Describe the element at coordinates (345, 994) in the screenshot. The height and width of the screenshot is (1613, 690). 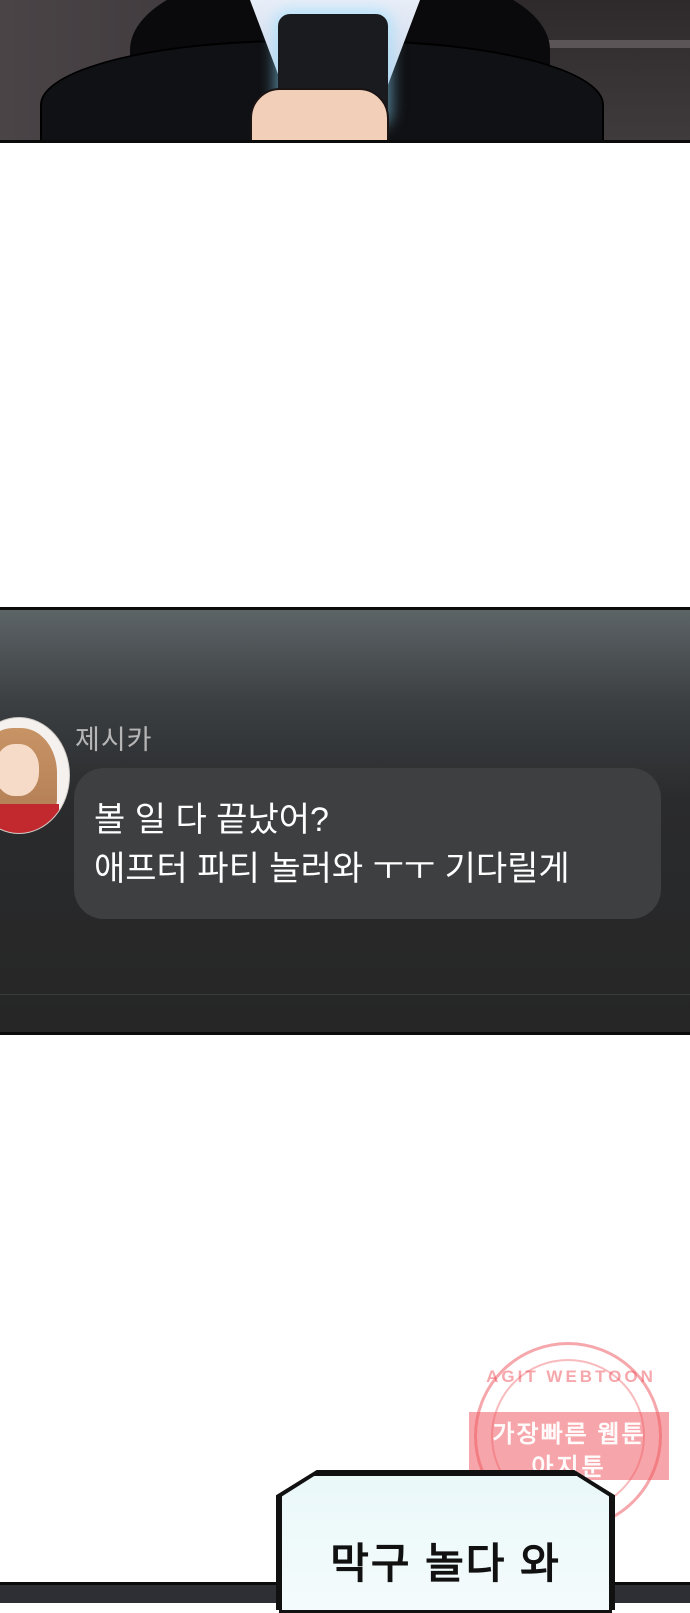
I see `chat-divider` at that location.